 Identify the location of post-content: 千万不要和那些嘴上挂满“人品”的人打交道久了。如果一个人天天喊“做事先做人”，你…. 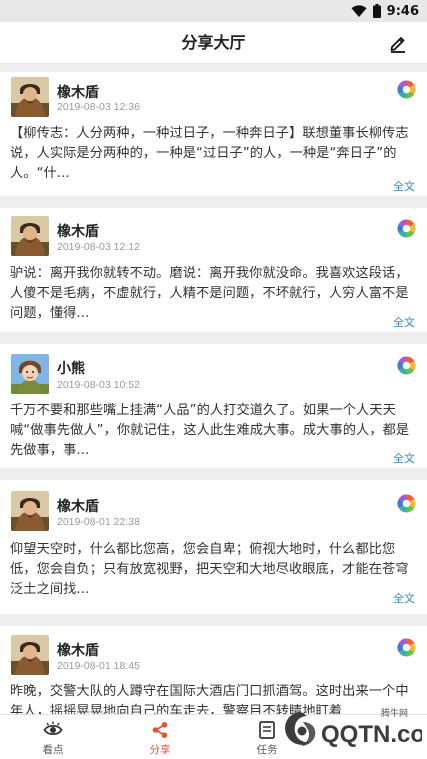
(213, 431).